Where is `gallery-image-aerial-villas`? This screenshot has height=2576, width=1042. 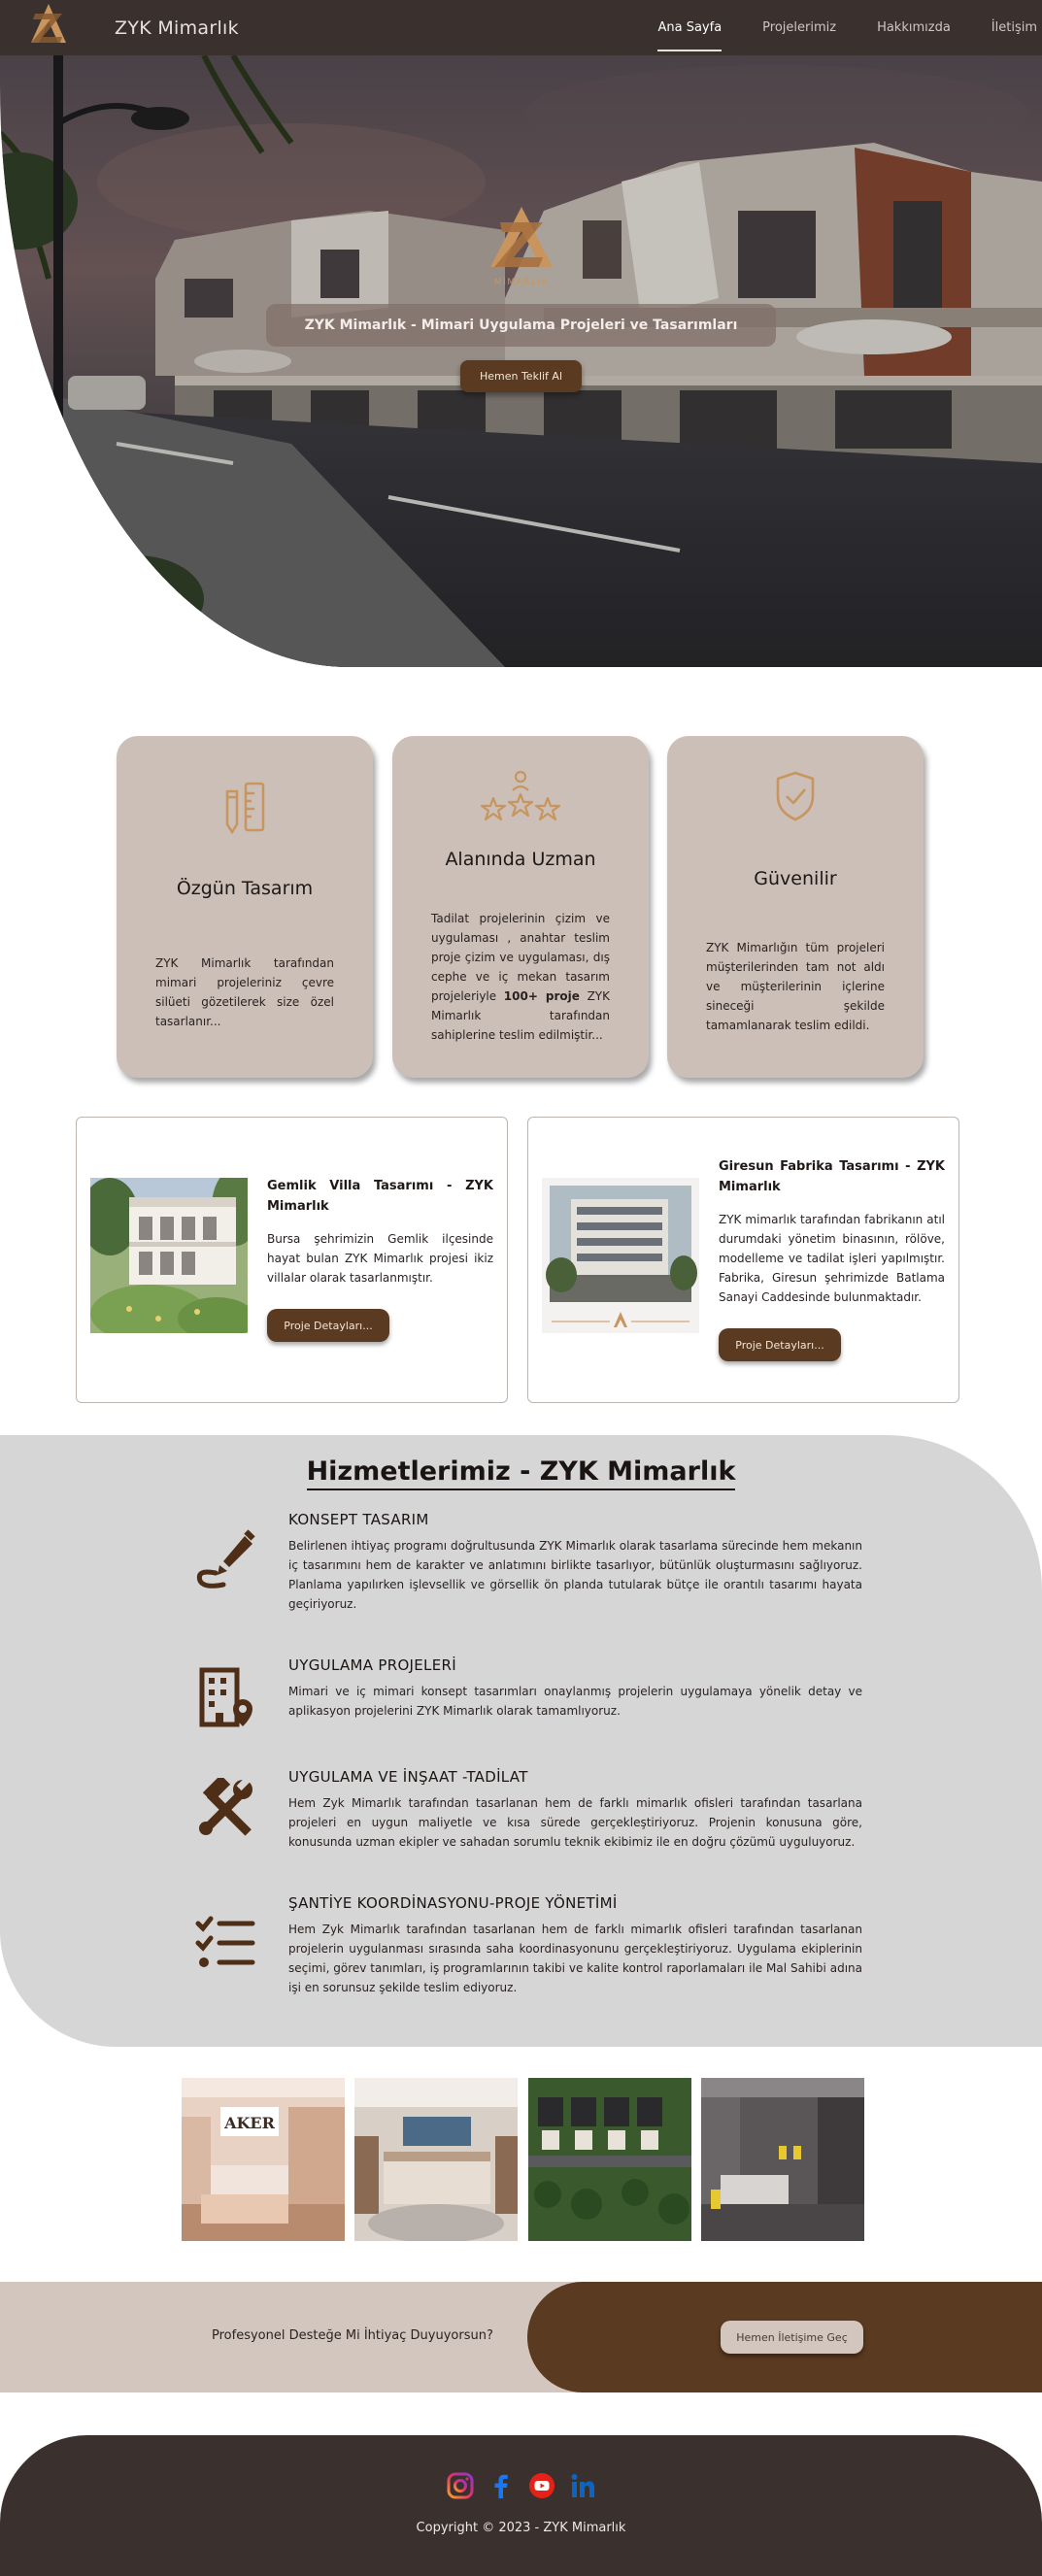 gallery-image-aerial-villas is located at coordinates (609, 2159).